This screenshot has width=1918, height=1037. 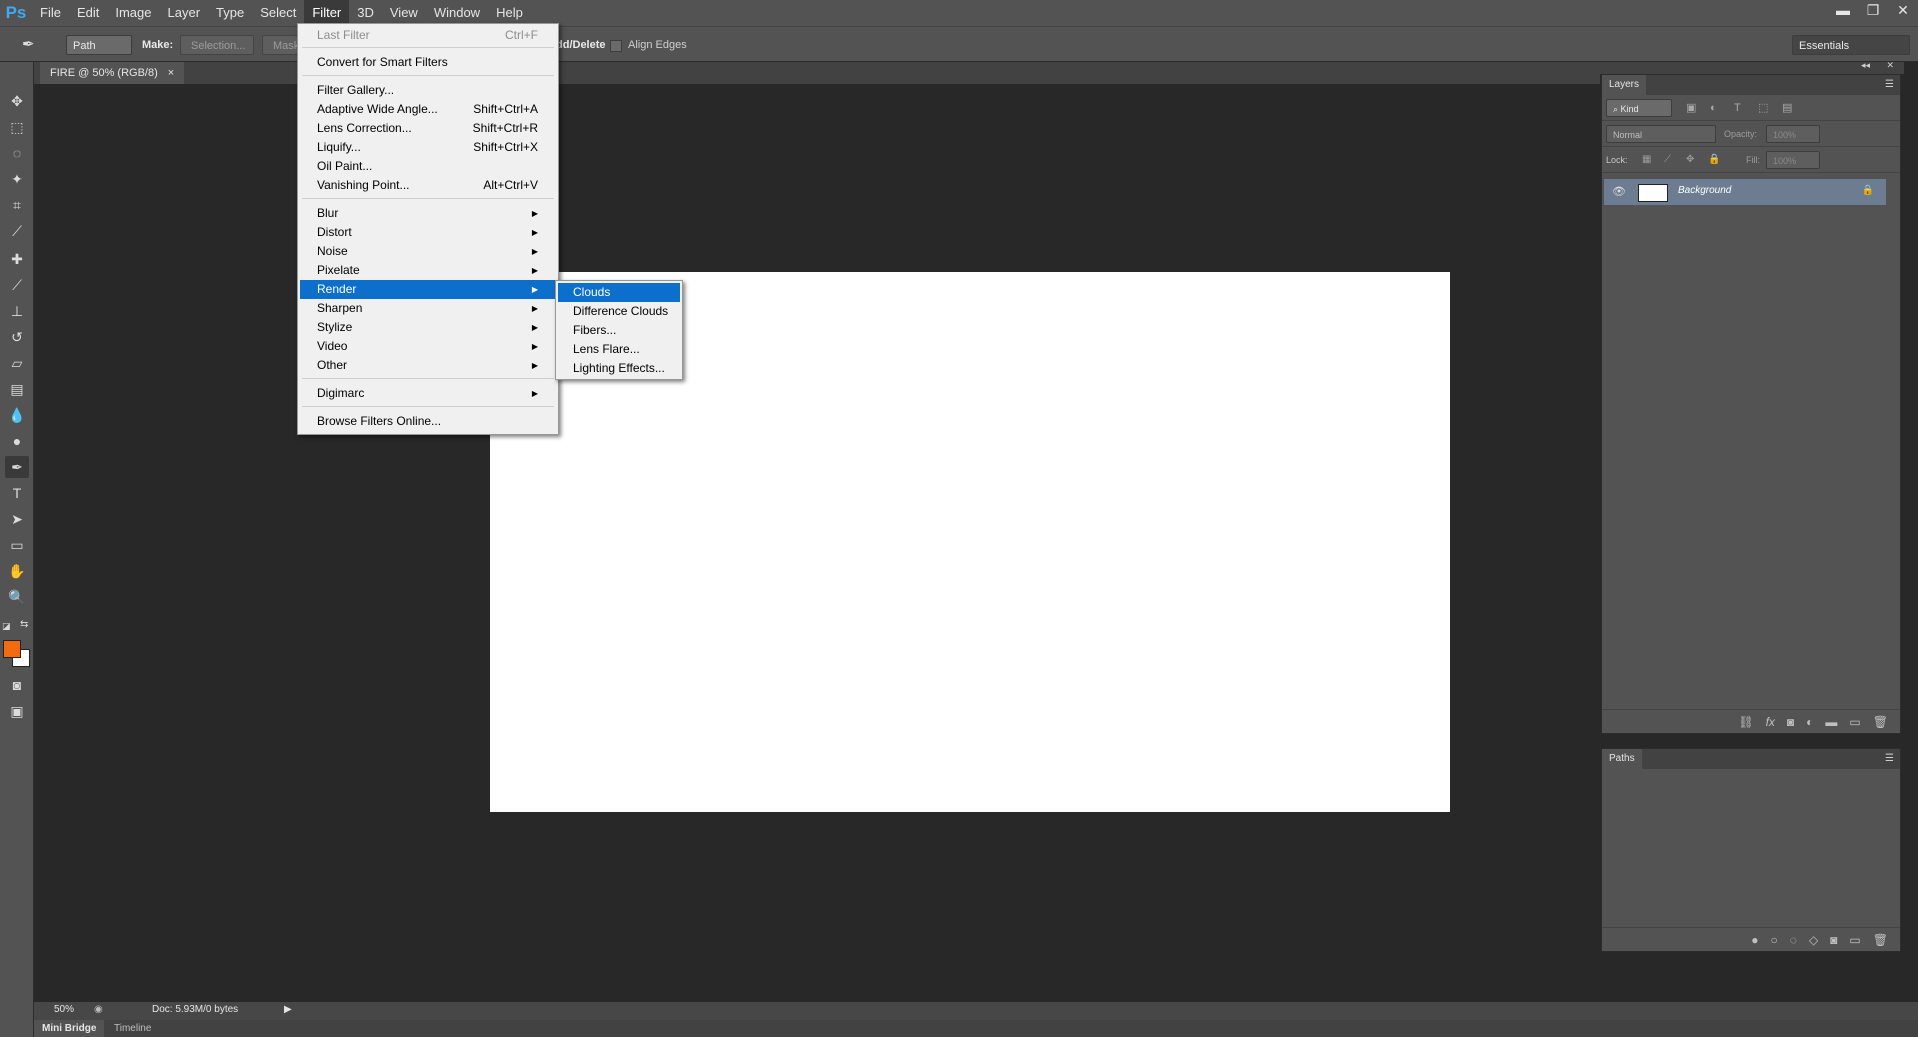 What do you see at coordinates (1854, 940) in the screenshot?
I see `new-path-icon: ▭` at bounding box center [1854, 940].